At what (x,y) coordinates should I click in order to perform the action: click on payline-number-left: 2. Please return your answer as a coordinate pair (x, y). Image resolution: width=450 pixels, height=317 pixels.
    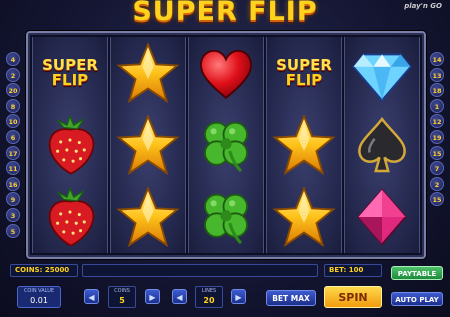
    Looking at the image, I should click on (13, 74).